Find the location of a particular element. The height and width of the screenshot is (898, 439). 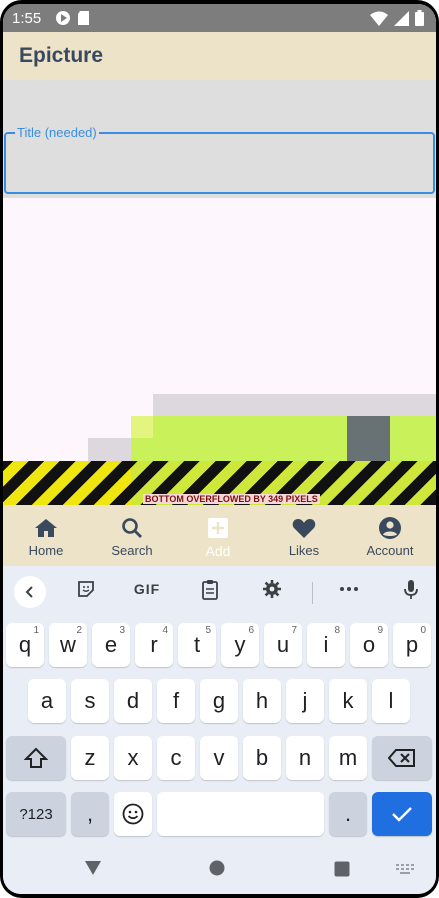

enter-key is located at coordinates (402, 814).